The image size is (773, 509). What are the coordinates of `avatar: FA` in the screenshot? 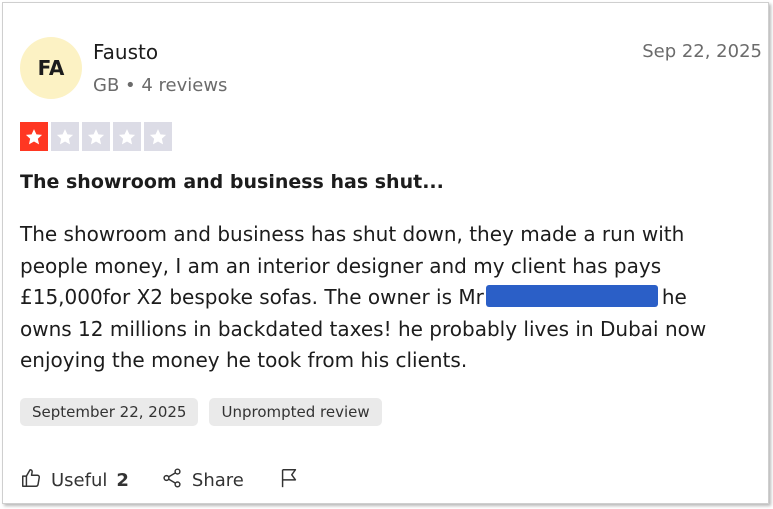 It's located at (51, 68).